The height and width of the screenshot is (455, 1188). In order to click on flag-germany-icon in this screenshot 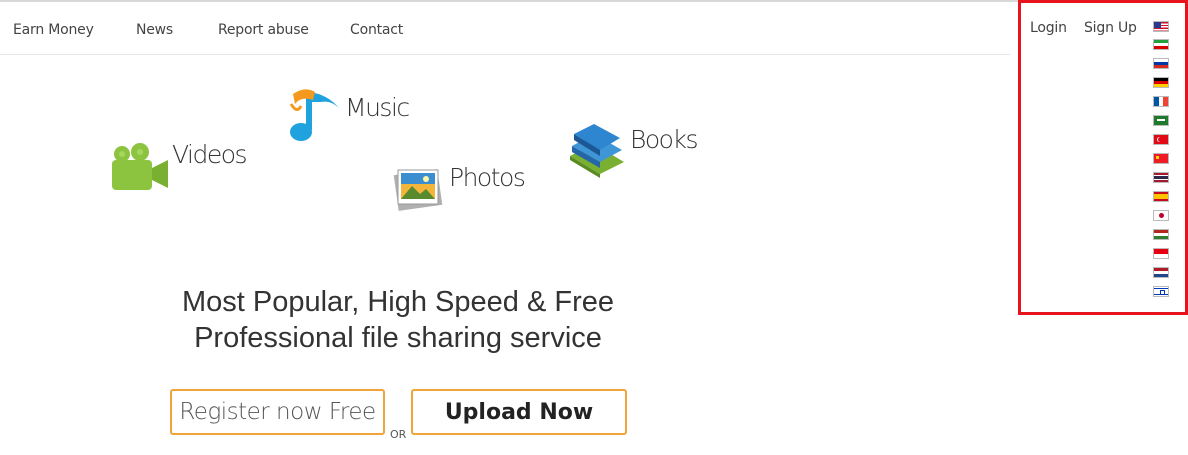, I will do `click(1161, 82)`.